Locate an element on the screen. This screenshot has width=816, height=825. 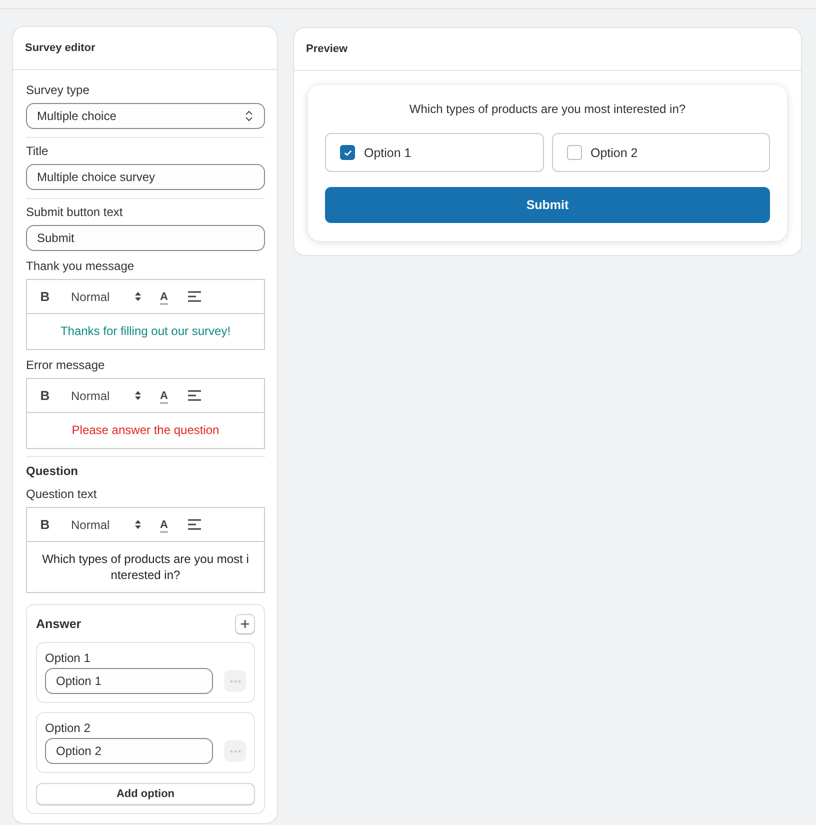
section-heading: Question is located at coordinates (52, 471).